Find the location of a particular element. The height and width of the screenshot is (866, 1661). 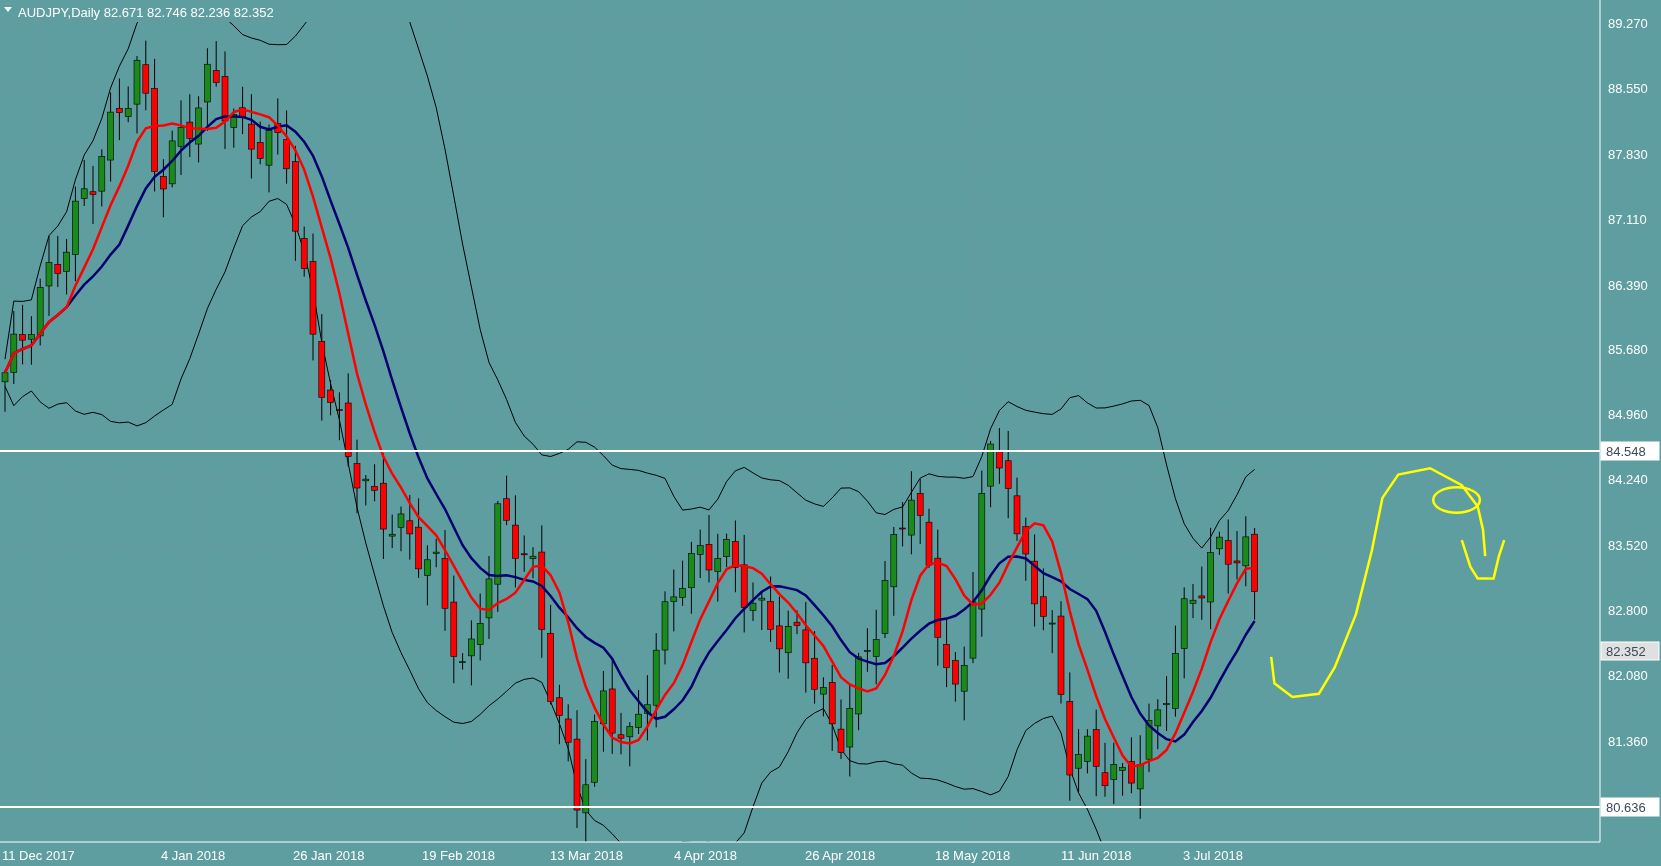

date-axis-label: 4 Jan 2018 is located at coordinates (193, 855).